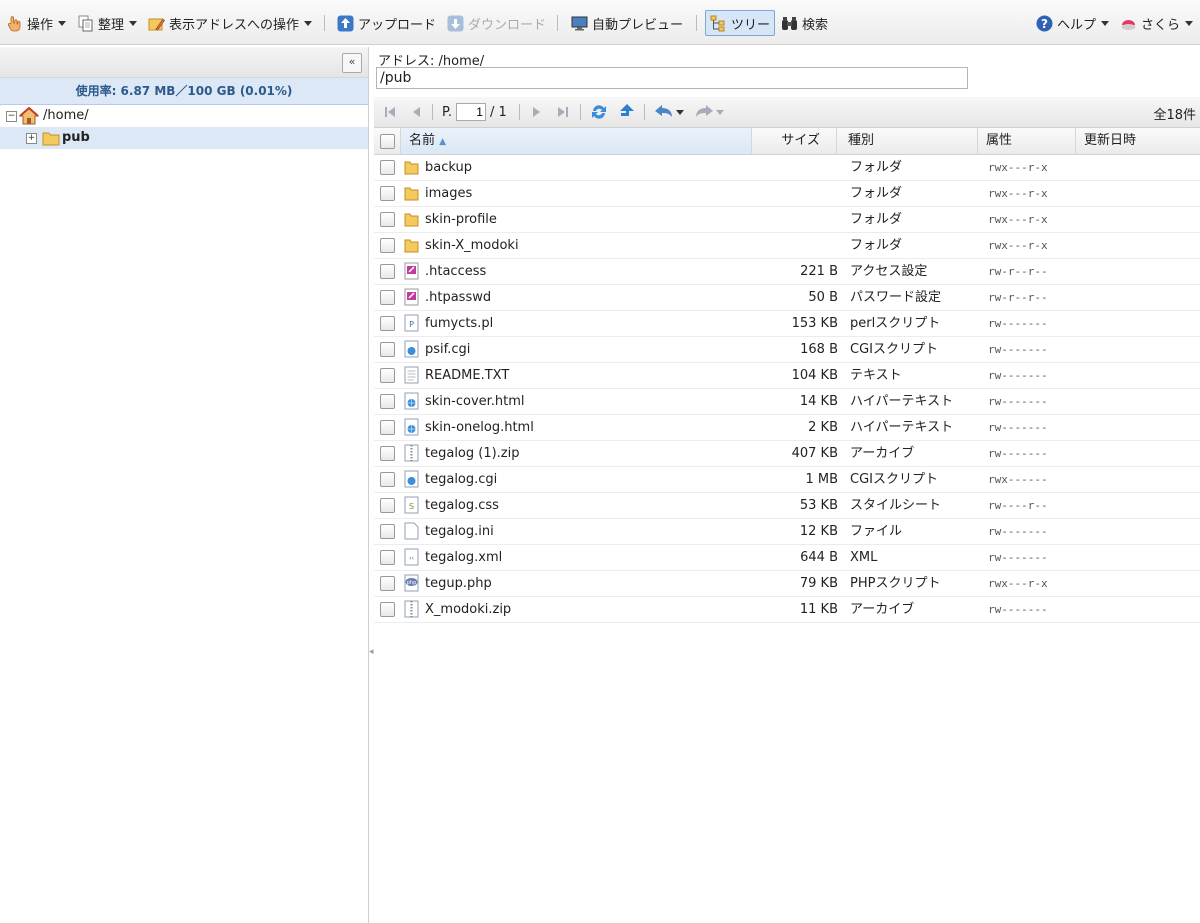 Image resolution: width=1200 pixels, height=923 pixels. Describe the element at coordinates (447, 349) in the screenshot. I see `file-name: psif.cgi` at that location.